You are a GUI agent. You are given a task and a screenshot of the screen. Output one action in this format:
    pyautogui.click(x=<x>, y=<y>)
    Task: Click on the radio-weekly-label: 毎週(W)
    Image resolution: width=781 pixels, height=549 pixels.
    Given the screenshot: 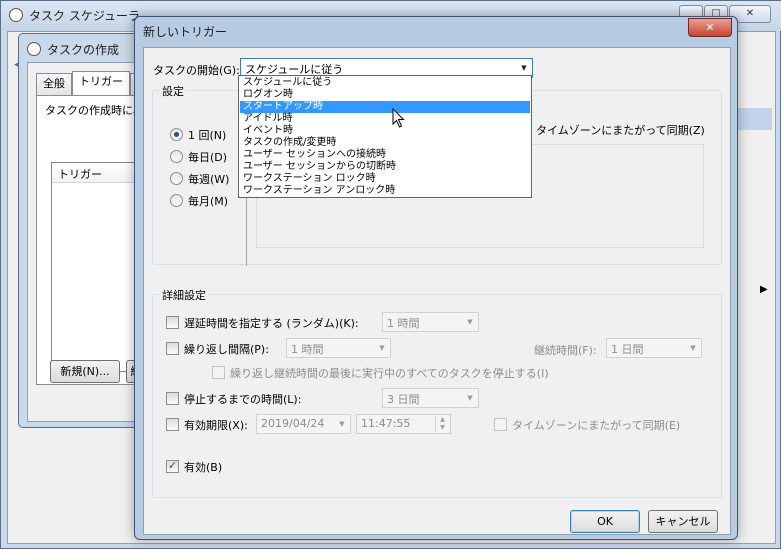 What is the action you would take?
    pyautogui.click(x=209, y=179)
    